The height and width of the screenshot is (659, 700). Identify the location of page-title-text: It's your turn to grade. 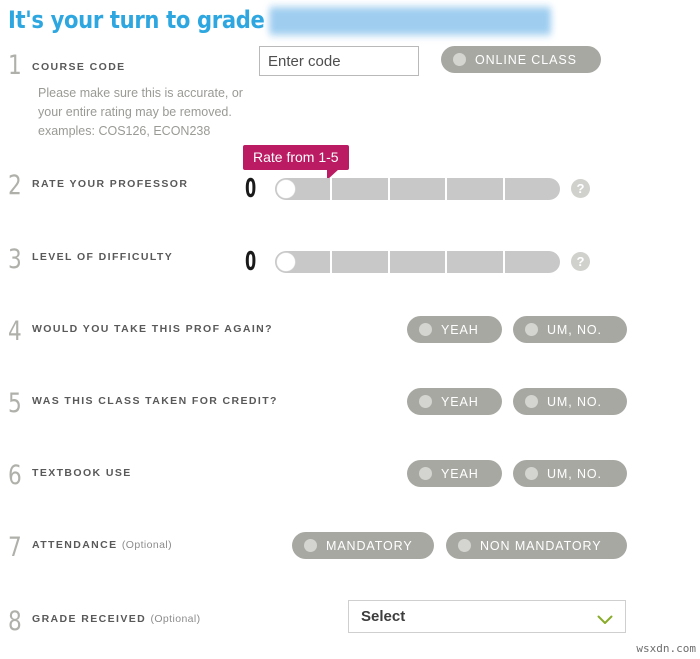
(136, 20).